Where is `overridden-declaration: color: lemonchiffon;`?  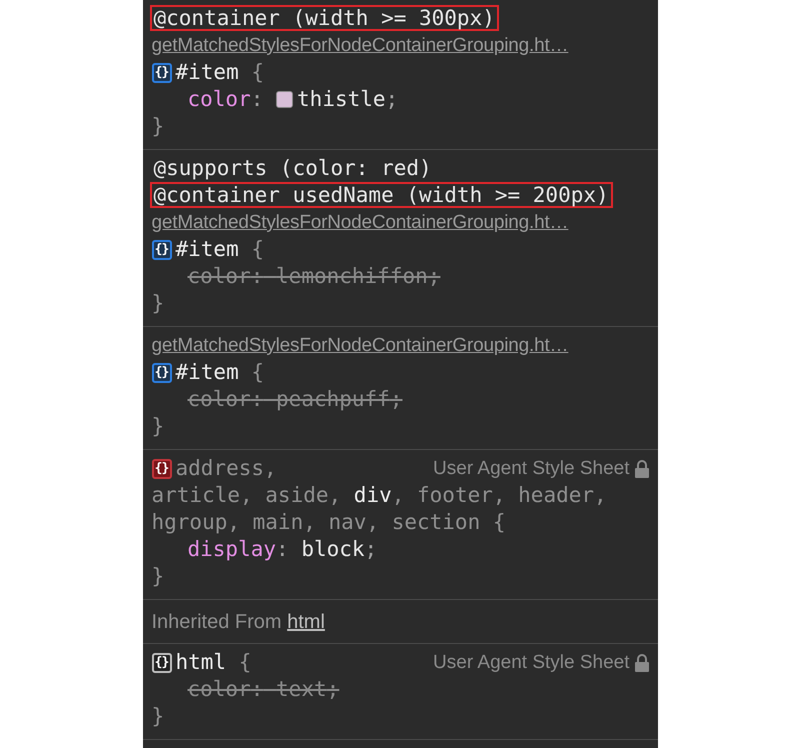
overridden-declaration: color: lemonchiffon; is located at coordinates (314, 276).